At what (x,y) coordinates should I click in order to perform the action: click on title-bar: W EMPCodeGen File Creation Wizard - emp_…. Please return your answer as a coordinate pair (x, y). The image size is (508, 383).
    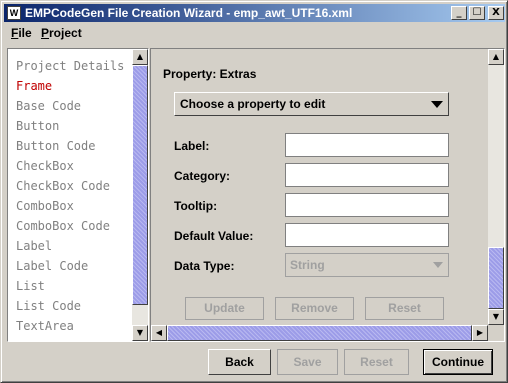
    Looking at the image, I should click on (254, 13).